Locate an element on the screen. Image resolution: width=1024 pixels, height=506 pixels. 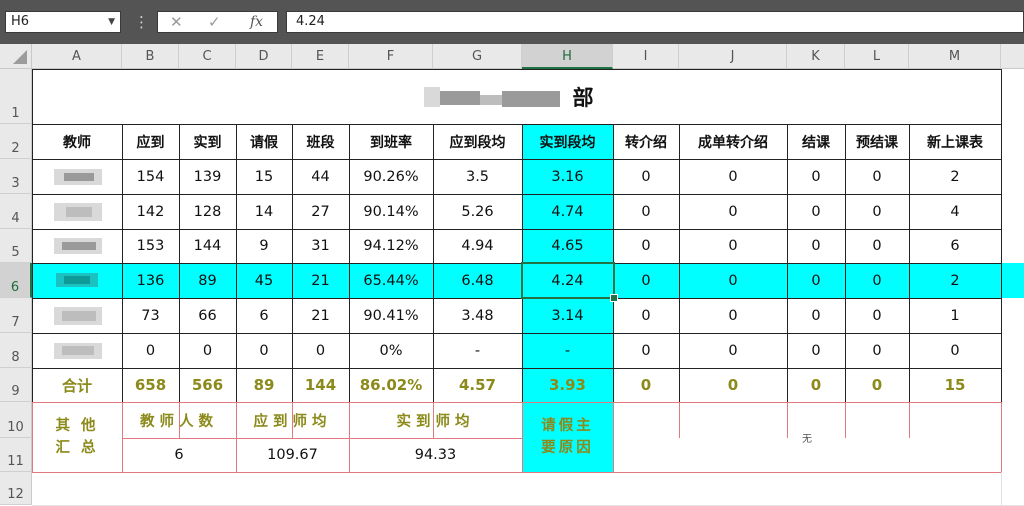
cell-b8: 0 is located at coordinates (150, 350).